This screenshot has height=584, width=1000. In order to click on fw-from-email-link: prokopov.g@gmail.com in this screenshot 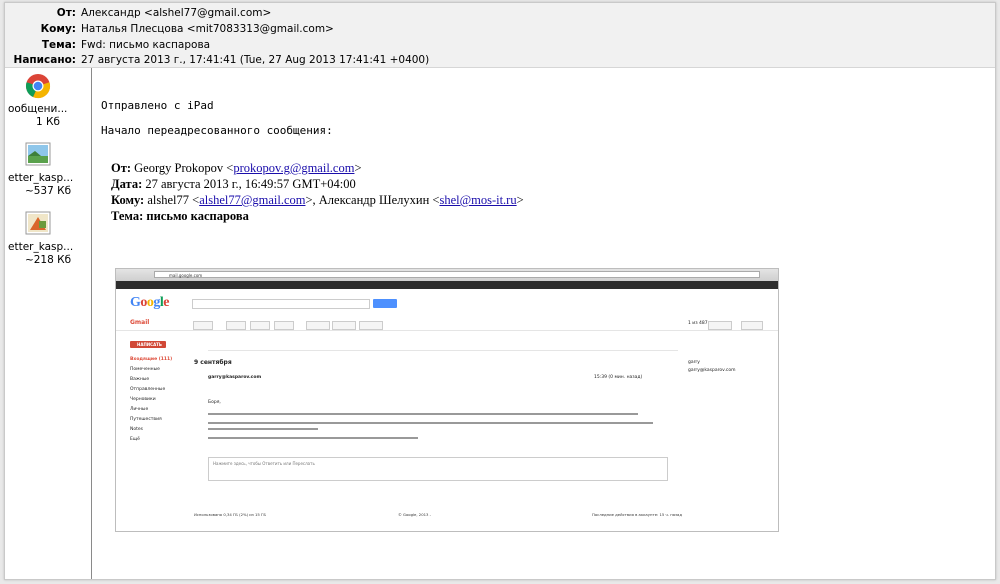, I will do `click(293, 168)`.